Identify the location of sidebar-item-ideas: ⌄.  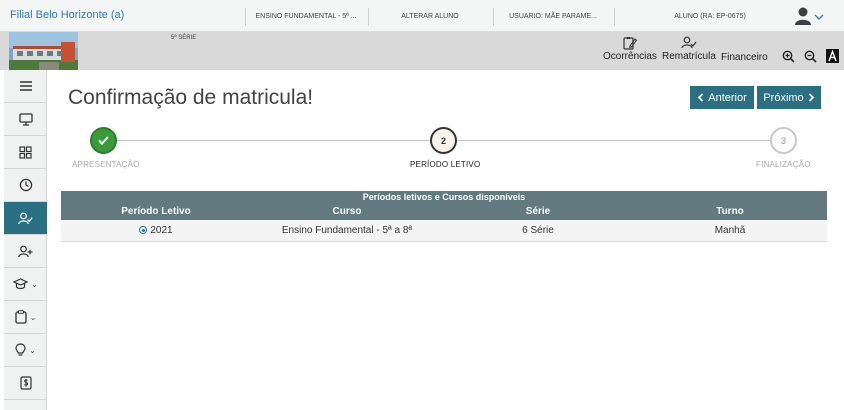
(25, 350).